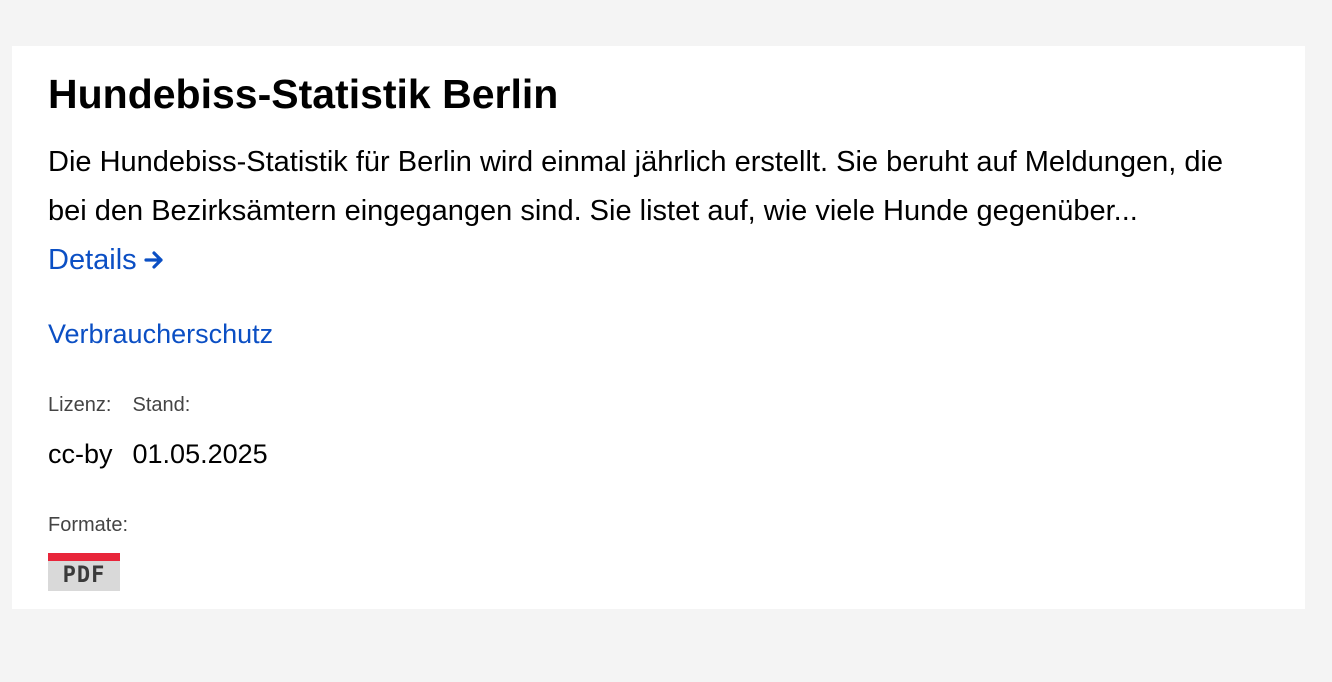 The image size is (1332, 682). I want to click on metadata-row: Lizenz: cc-by Stand: 01.05.2025, so click(158, 431).